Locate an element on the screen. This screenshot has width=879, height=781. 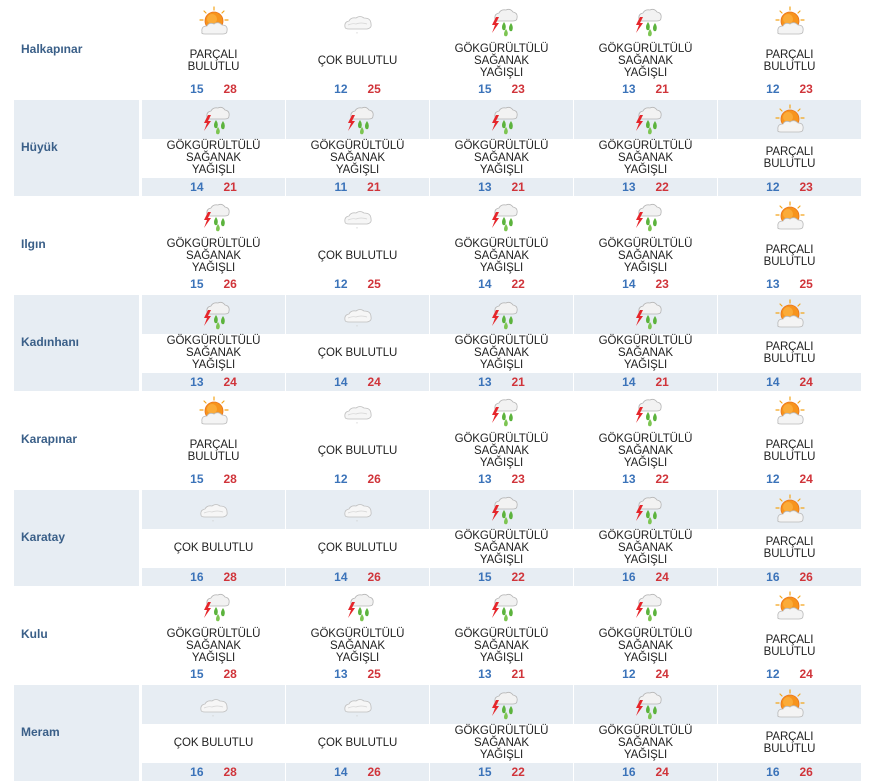
district-name-cell: Halkapınar is located at coordinates (76, 50).